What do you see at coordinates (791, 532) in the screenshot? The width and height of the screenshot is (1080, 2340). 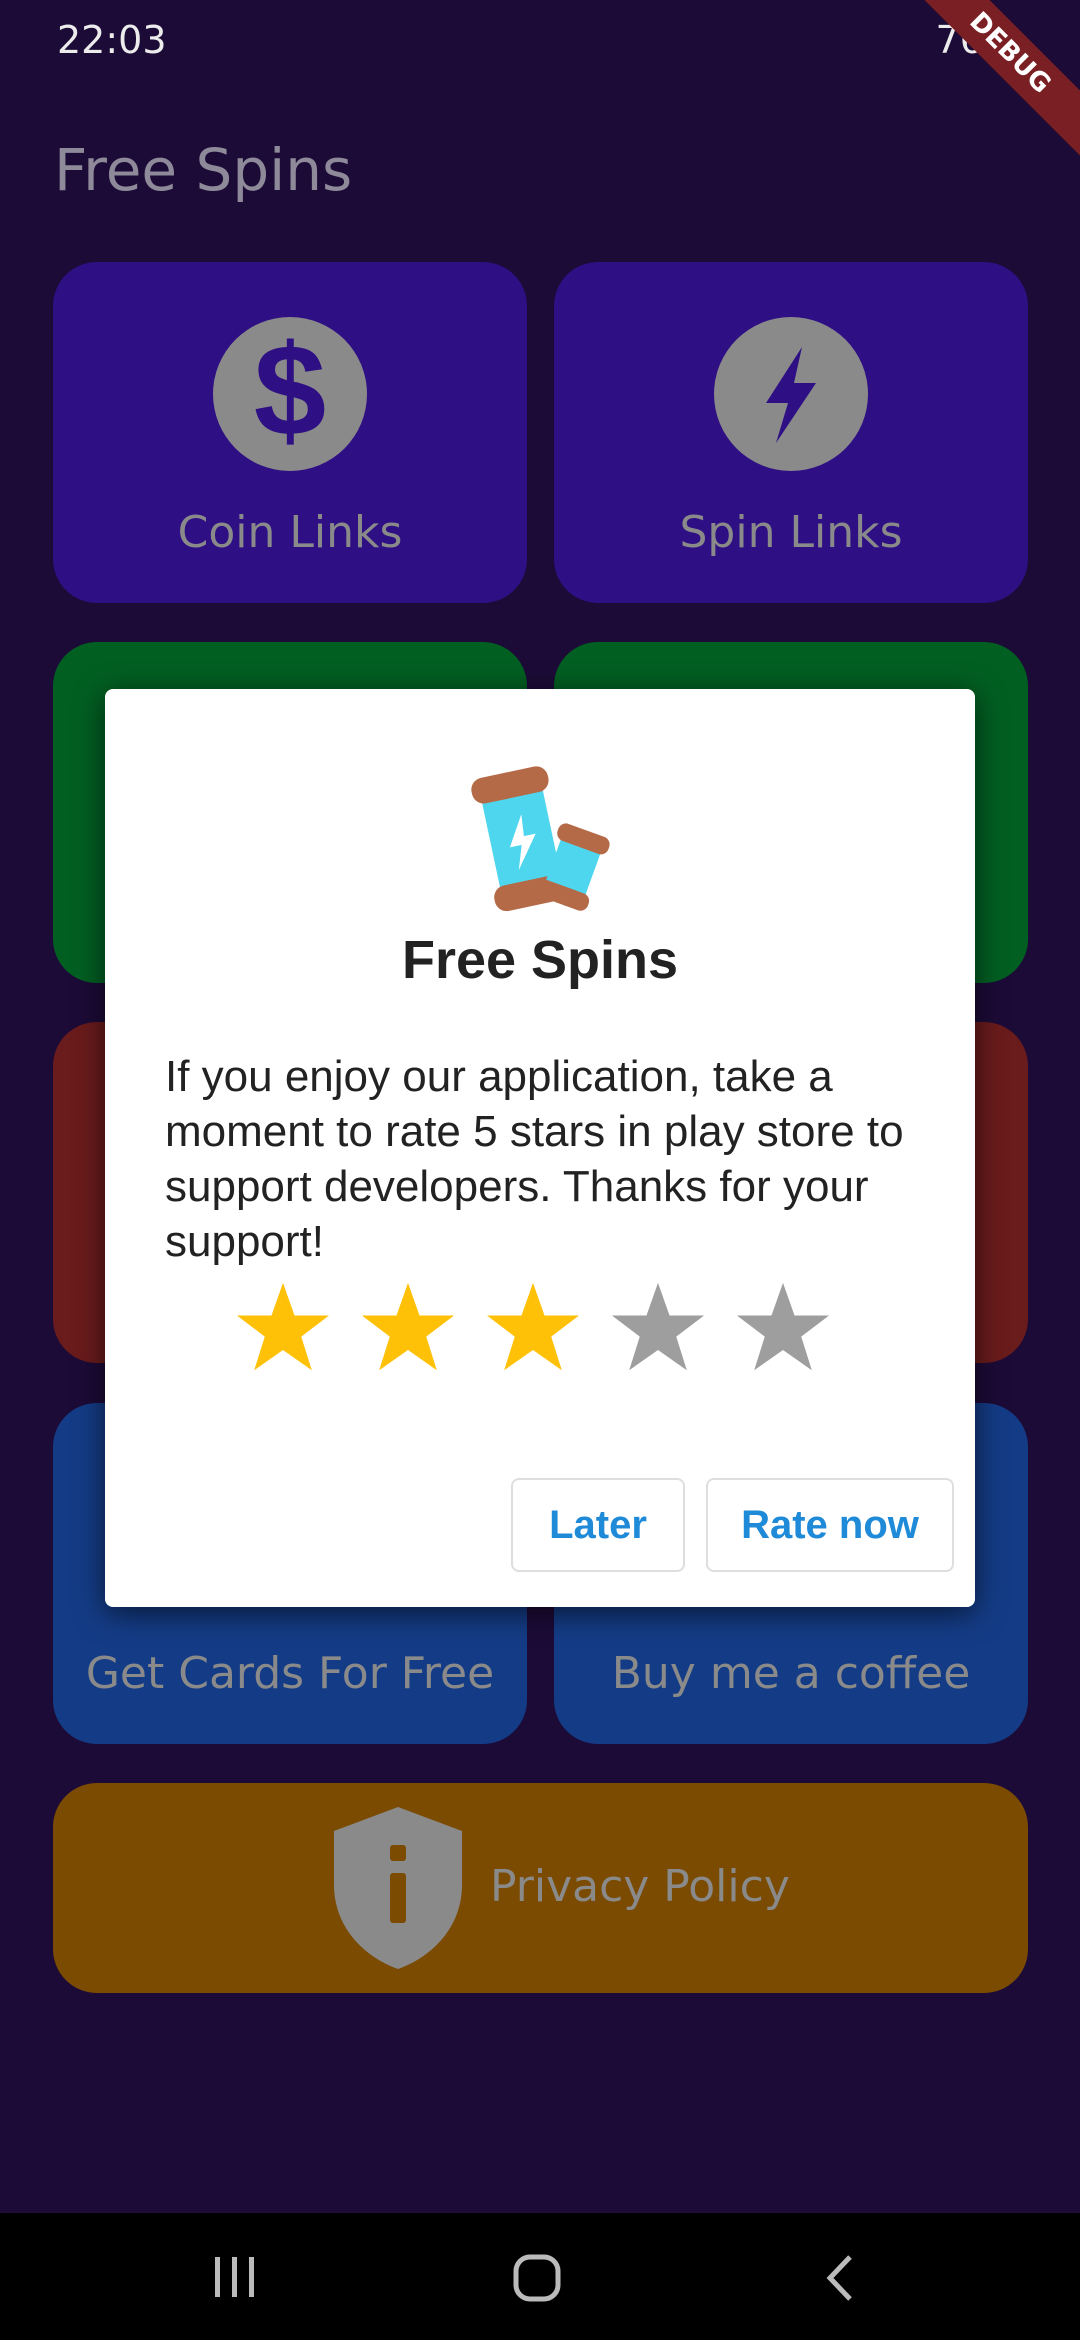 I see `tile-label: Spin Links` at bounding box center [791, 532].